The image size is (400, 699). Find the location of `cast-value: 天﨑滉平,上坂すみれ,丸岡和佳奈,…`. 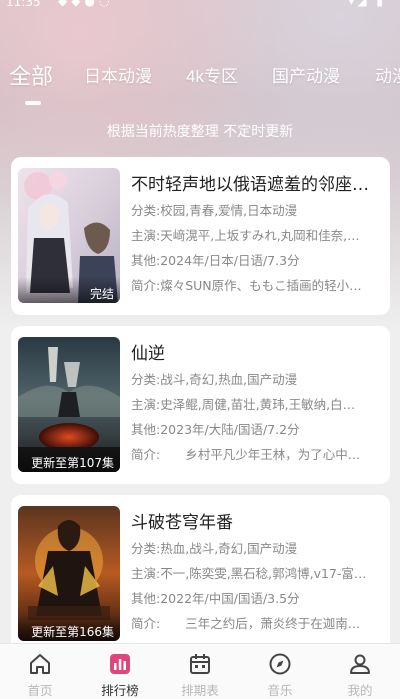

cast-value: 天﨑滉平,上坂すみれ,丸岡和佳奈,… is located at coordinates (260, 235).